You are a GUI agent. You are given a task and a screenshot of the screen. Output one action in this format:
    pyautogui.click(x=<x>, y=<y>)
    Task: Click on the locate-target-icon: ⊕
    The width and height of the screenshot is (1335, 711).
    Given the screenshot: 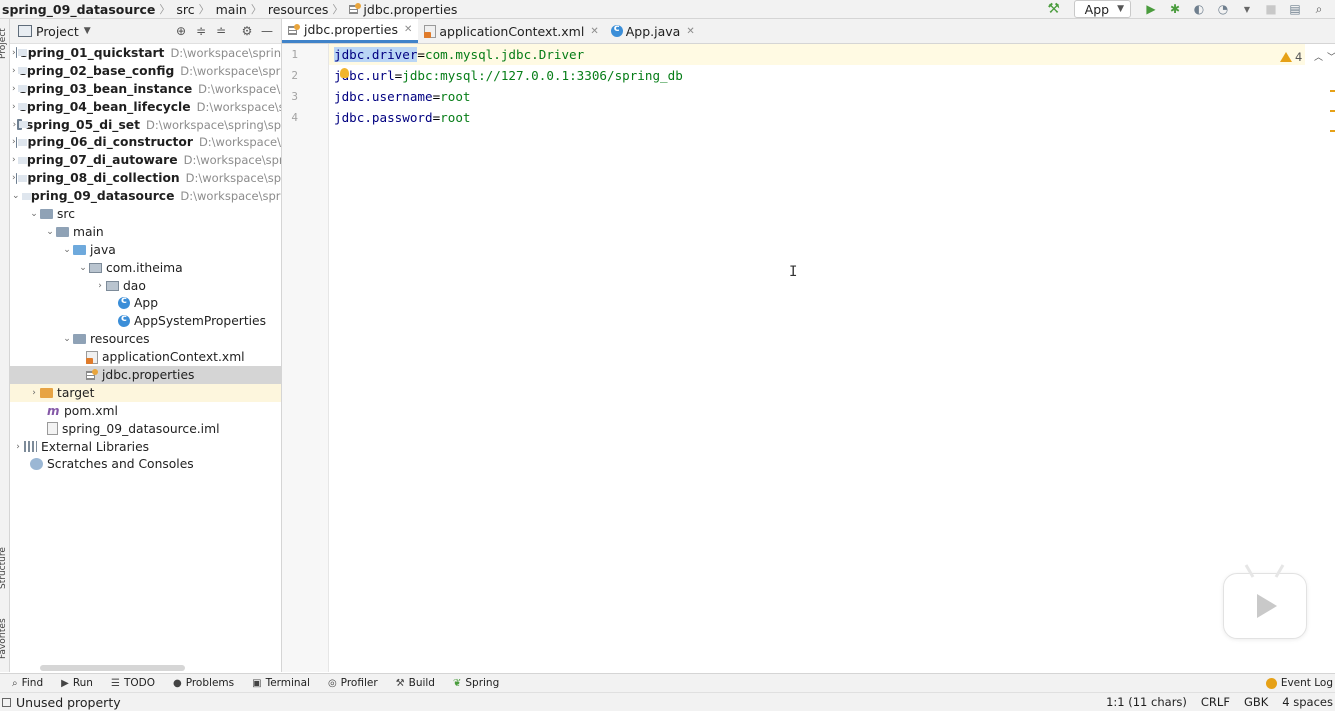 What is the action you would take?
    pyautogui.click(x=181, y=31)
    